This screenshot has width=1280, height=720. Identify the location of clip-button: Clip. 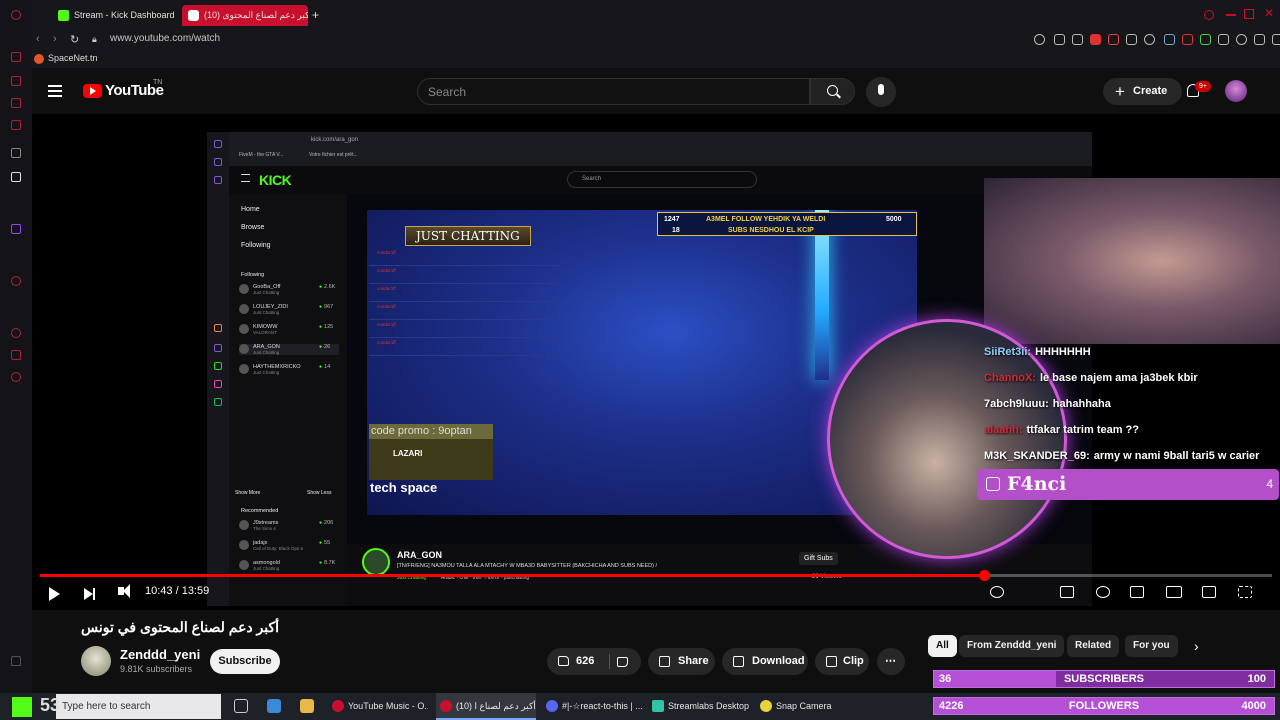
(842, 661).